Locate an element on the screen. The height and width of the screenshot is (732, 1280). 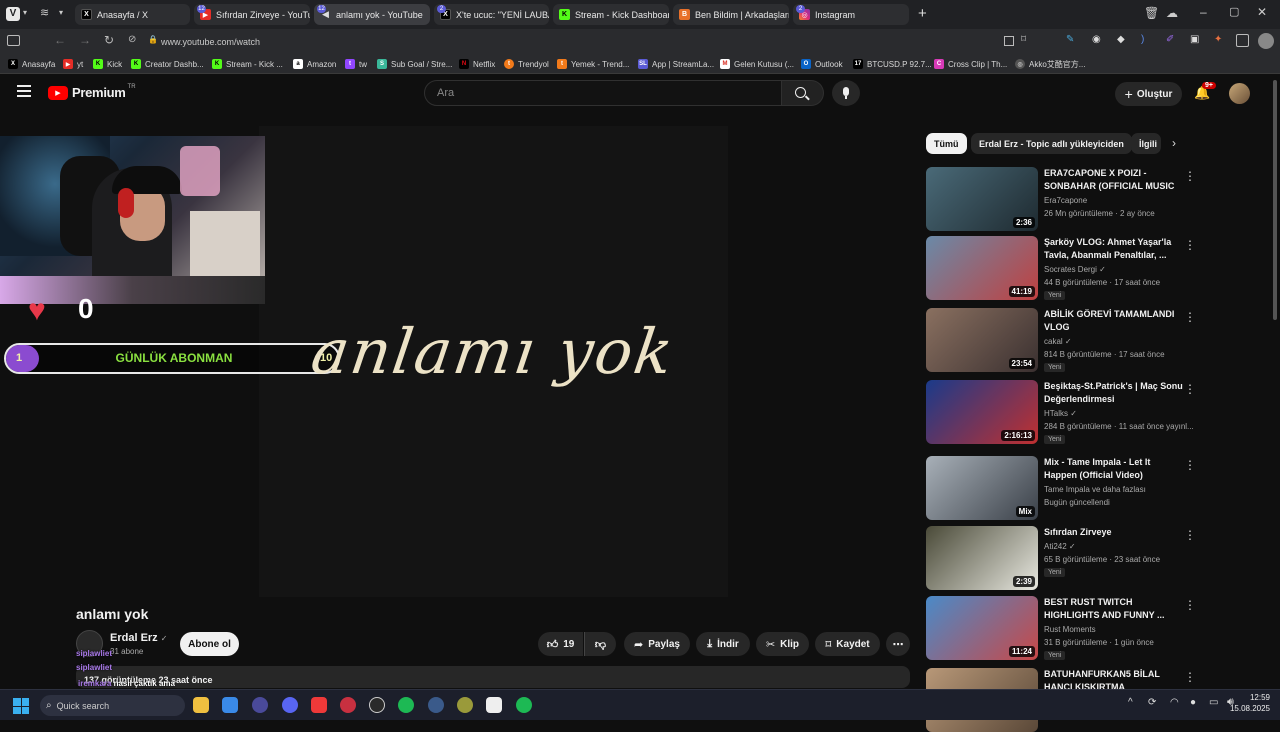
microphone-icon: ● is located at coordinates (1193, 702).